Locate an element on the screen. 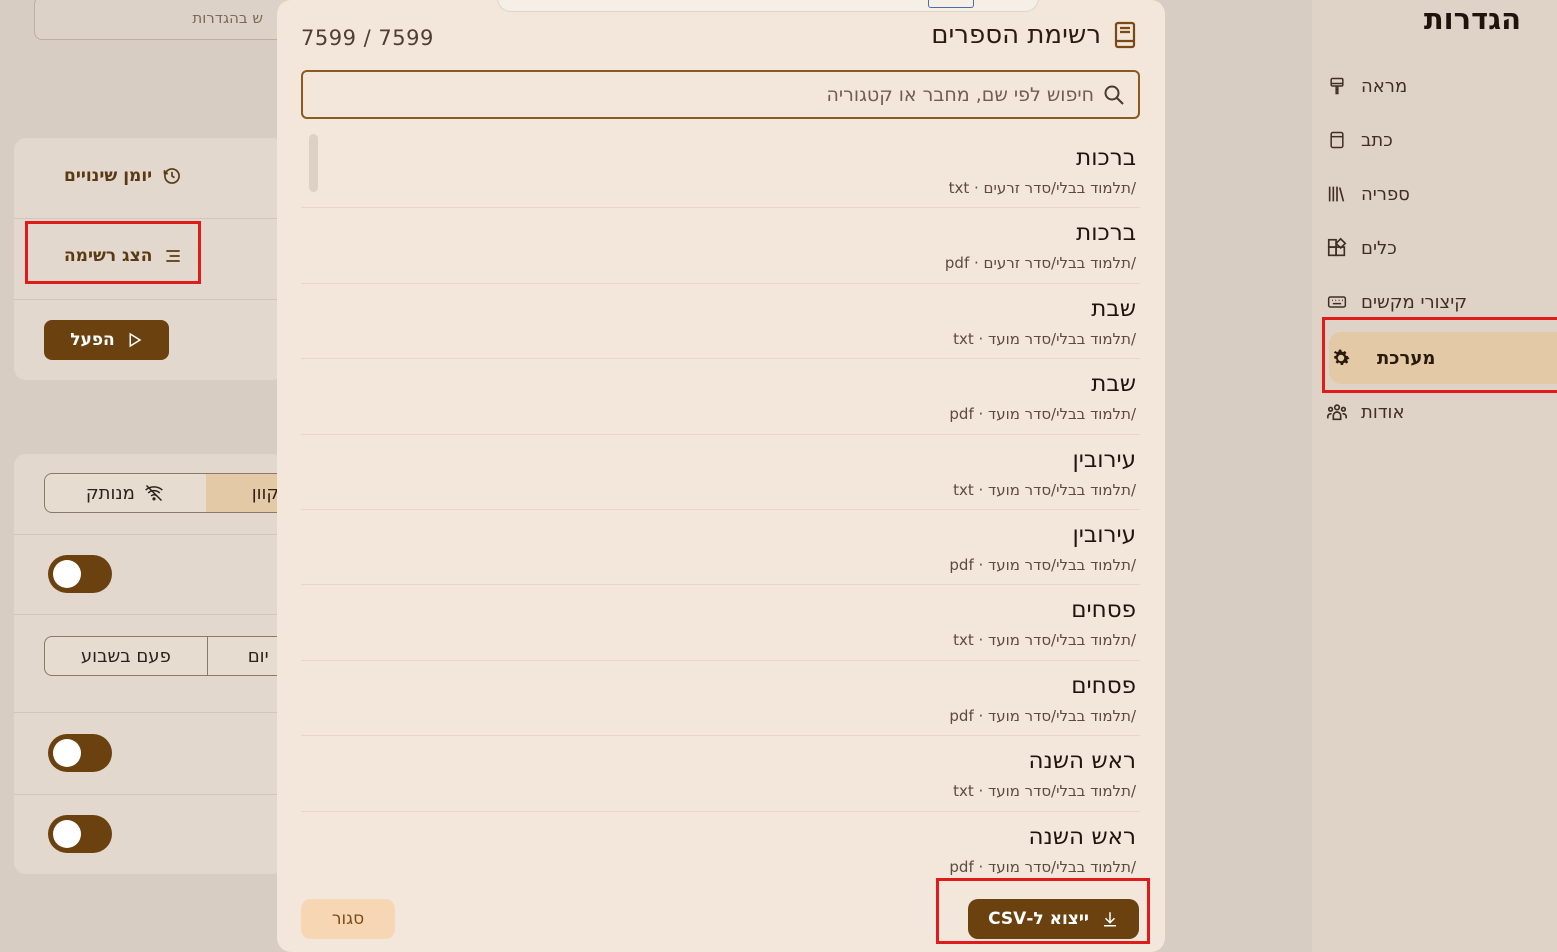 This screenshot has width=1557, height=952. play-icon is located at coordinates (135, 340).